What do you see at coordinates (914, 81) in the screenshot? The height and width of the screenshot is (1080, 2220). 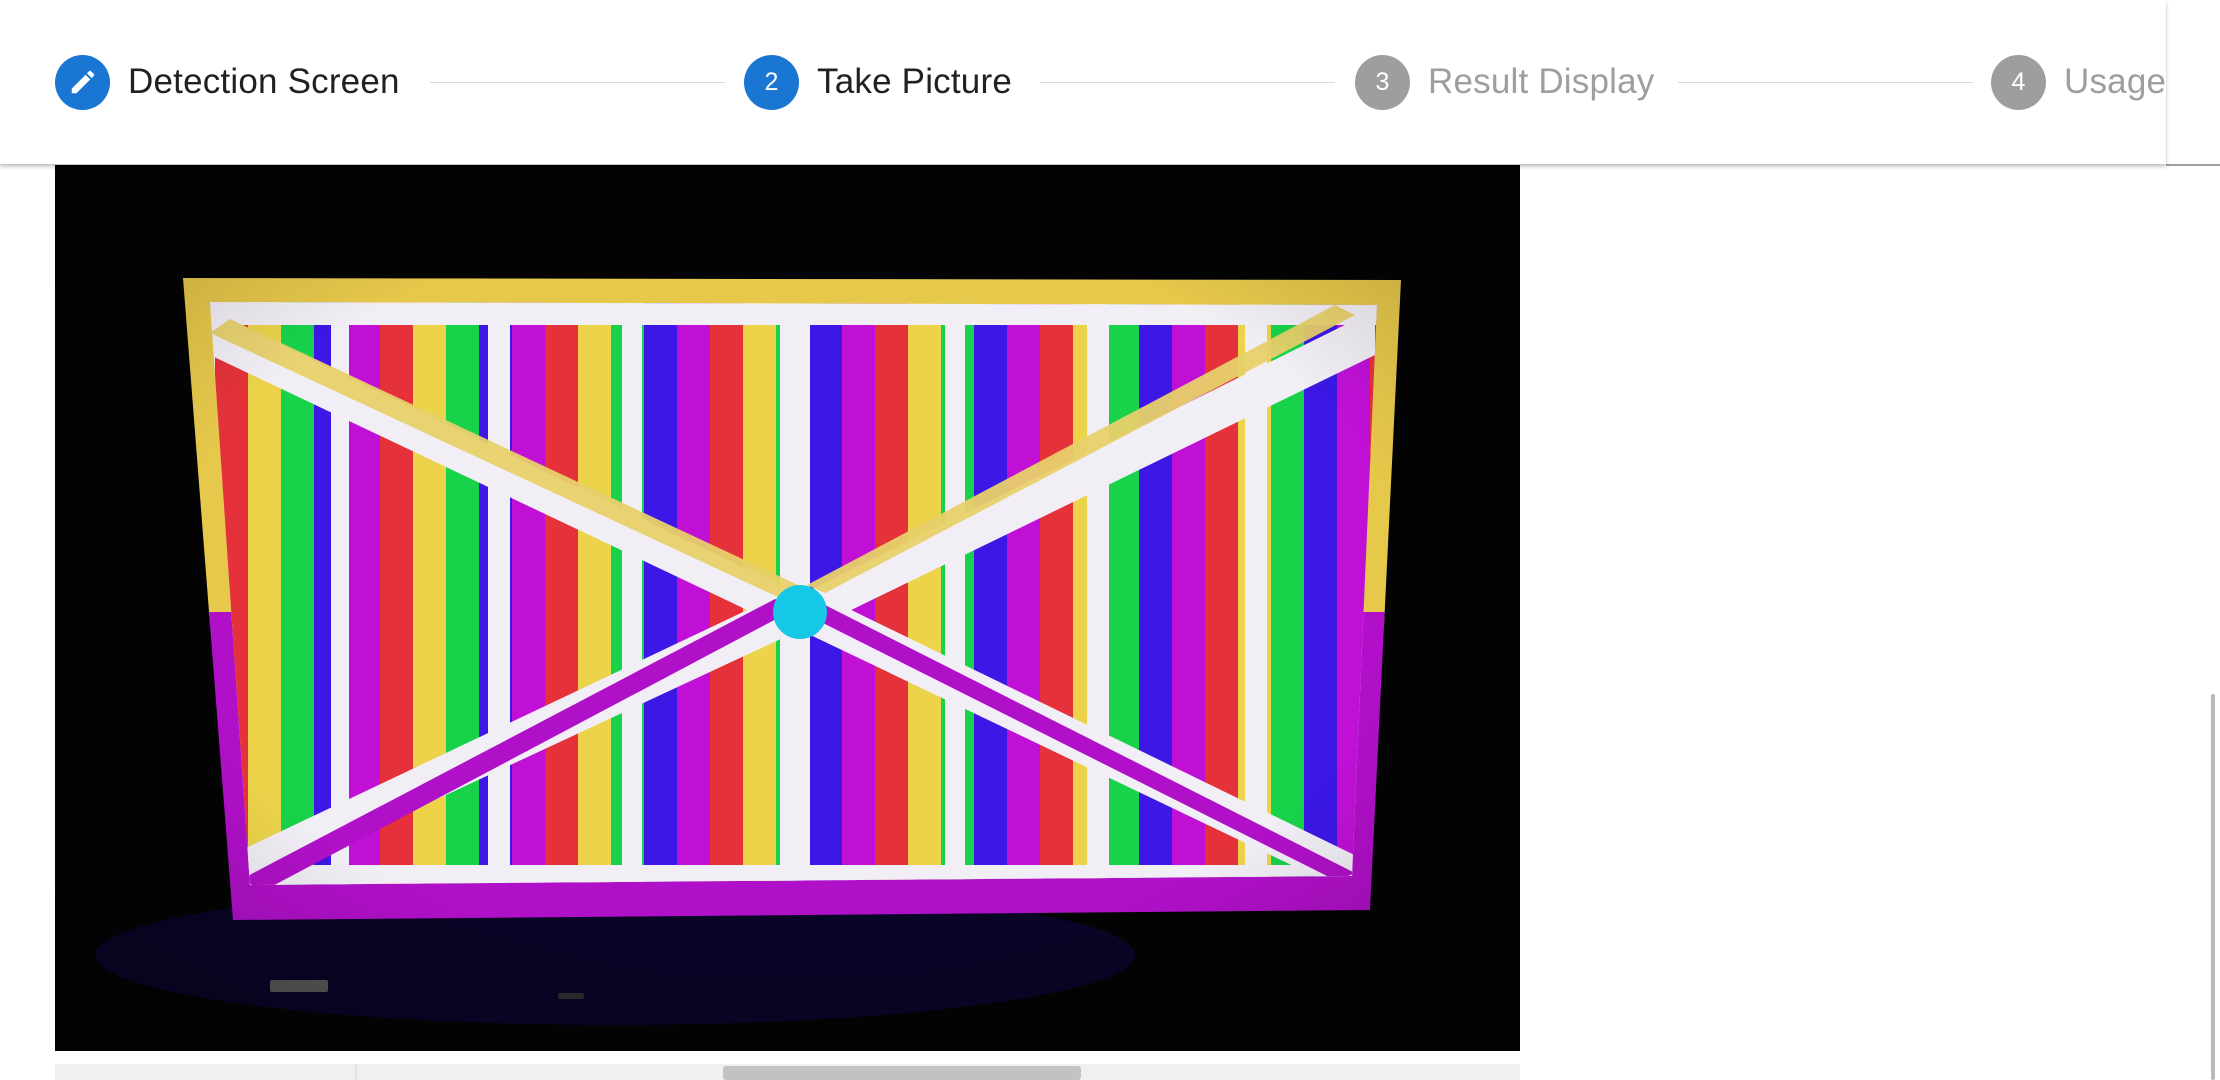 I see `step-label: Take Picture` at bounding box center [914, 81].